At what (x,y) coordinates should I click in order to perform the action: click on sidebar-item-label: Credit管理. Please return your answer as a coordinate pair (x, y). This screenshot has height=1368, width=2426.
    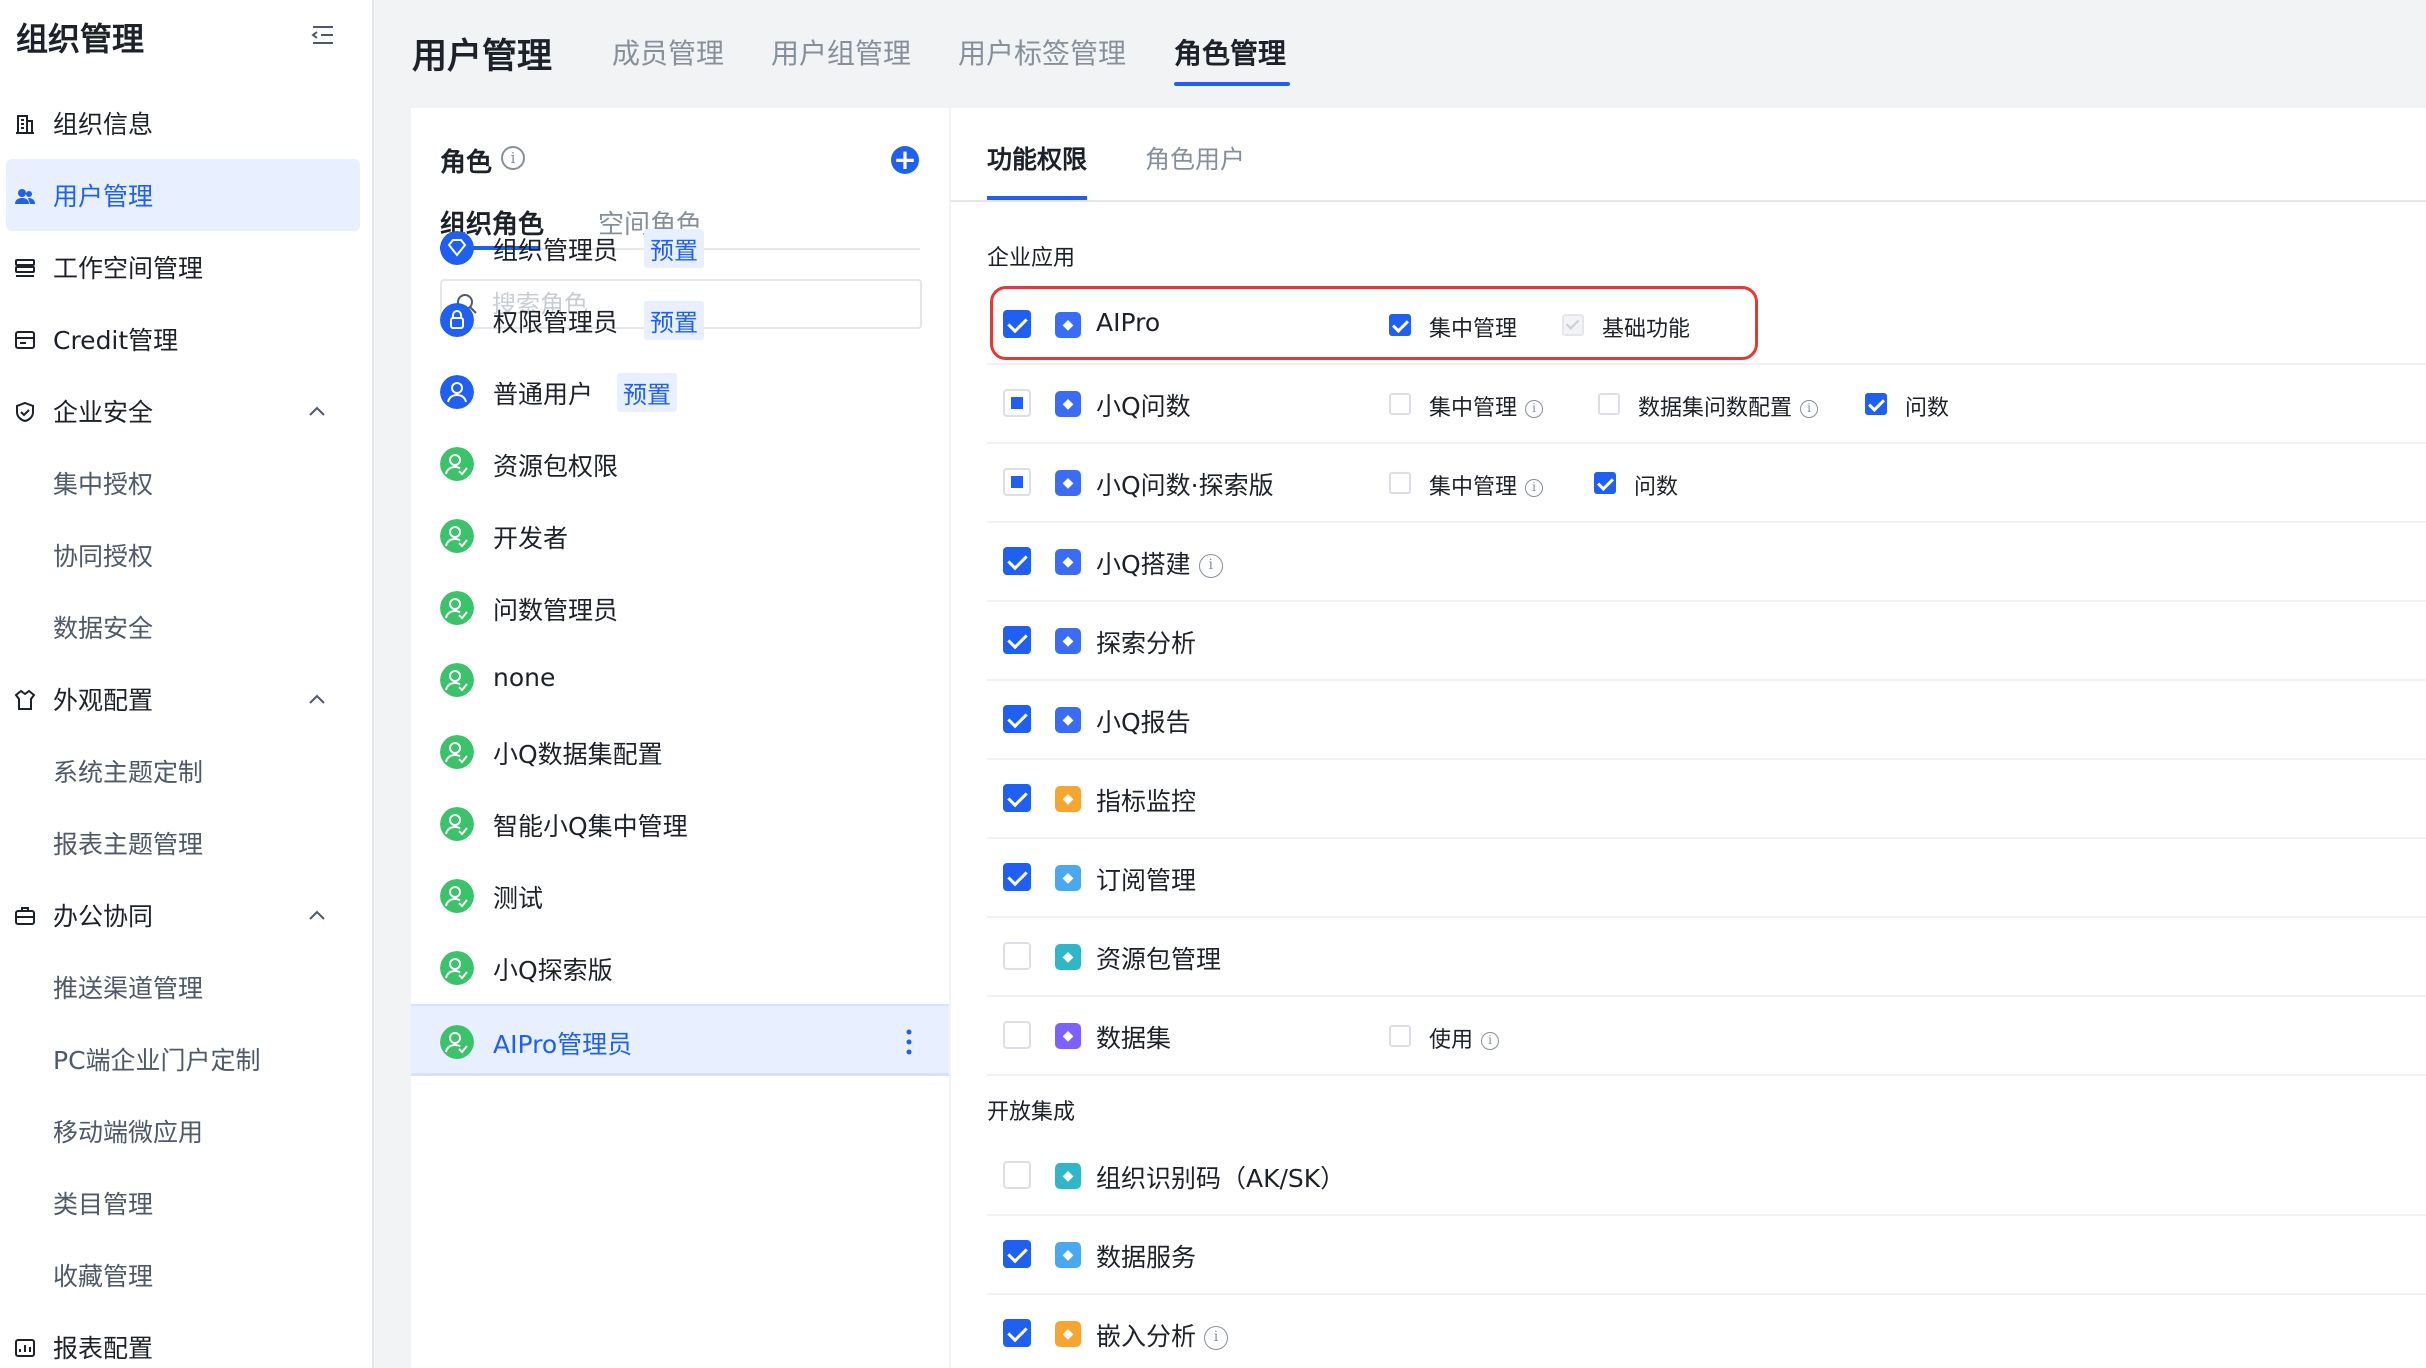
    Looking at the image, I should click on (116, 340).